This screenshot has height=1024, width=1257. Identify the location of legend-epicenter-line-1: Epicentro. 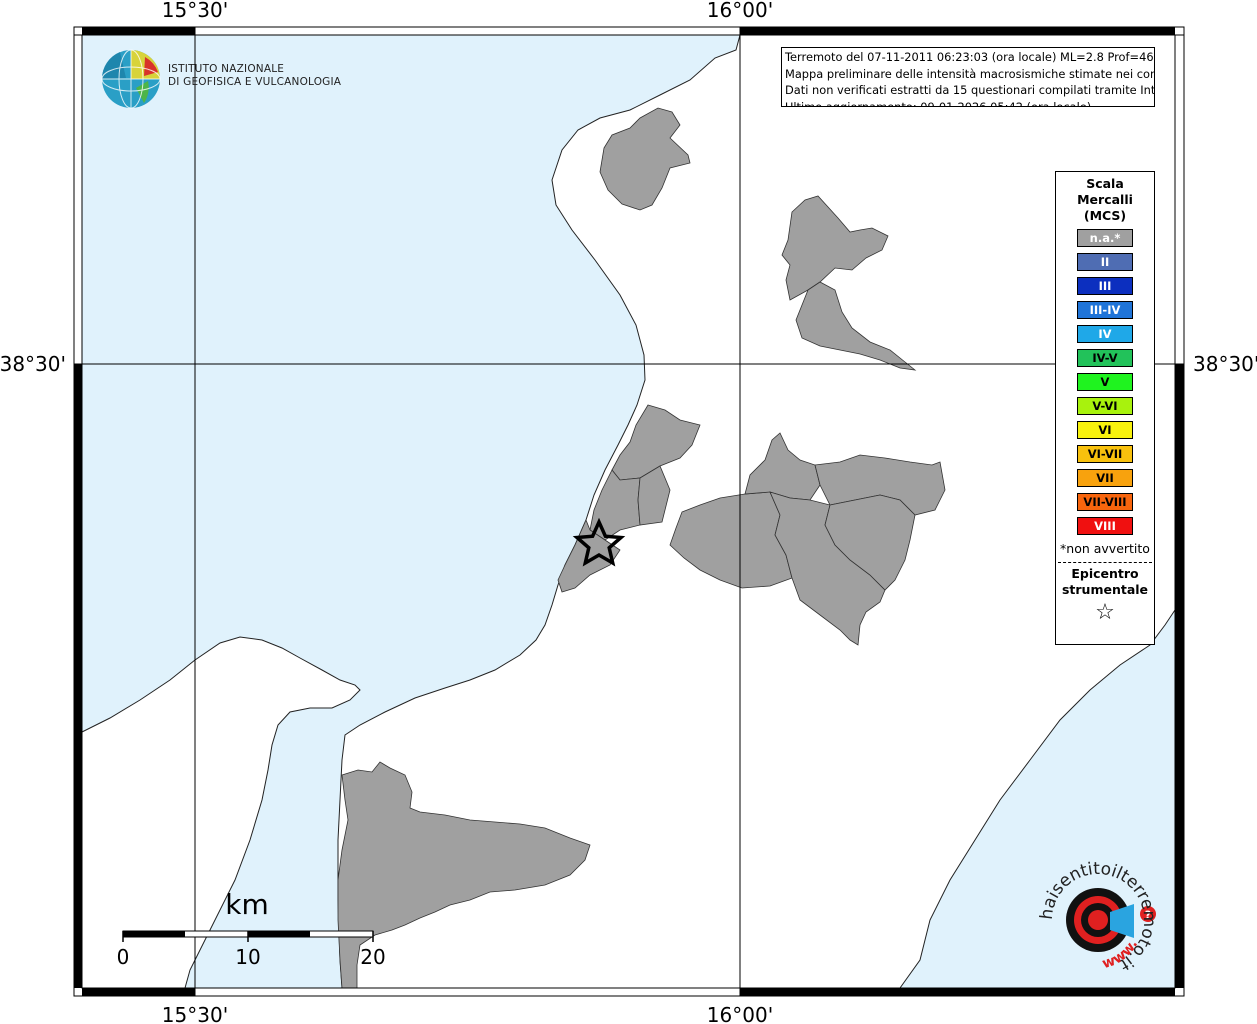
(1105, 573).